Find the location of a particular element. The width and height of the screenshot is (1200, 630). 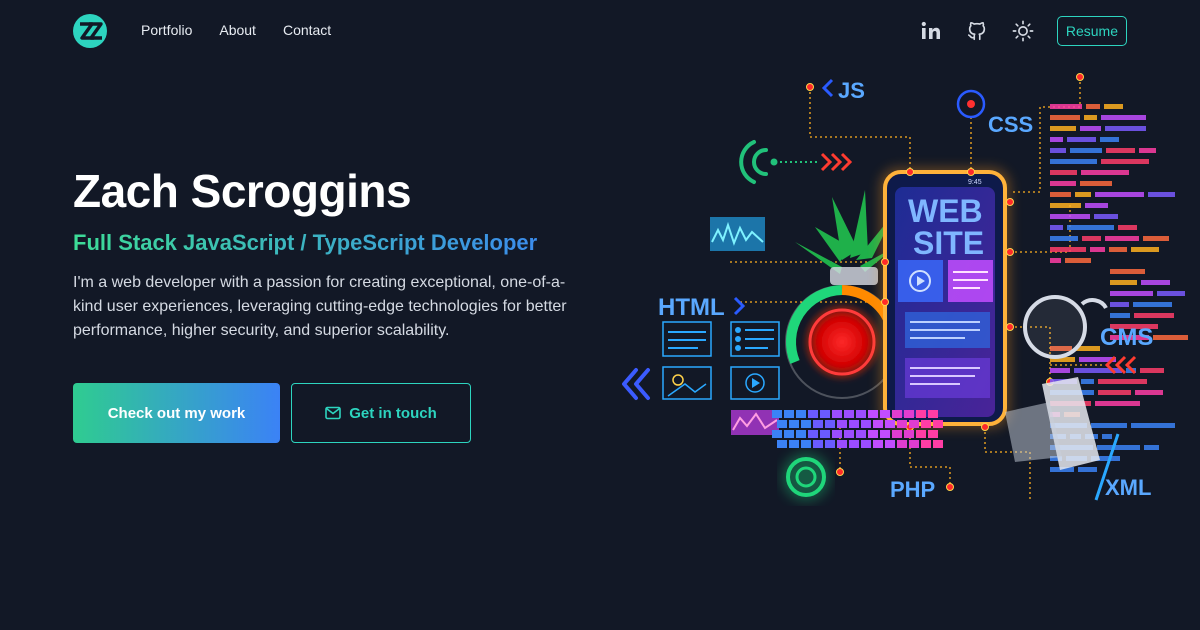

mail-icon is located at coordinates (333, 413).